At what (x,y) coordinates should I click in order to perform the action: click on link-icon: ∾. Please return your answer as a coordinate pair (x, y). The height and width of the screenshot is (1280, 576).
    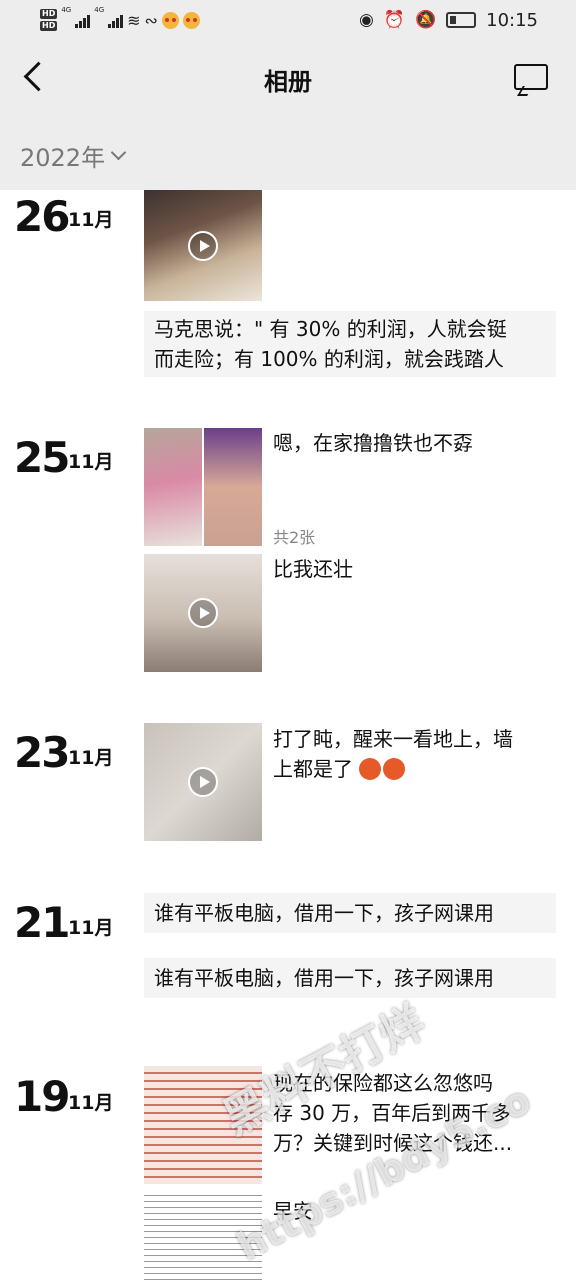
    Looking at the image, I should click on (151, 20).